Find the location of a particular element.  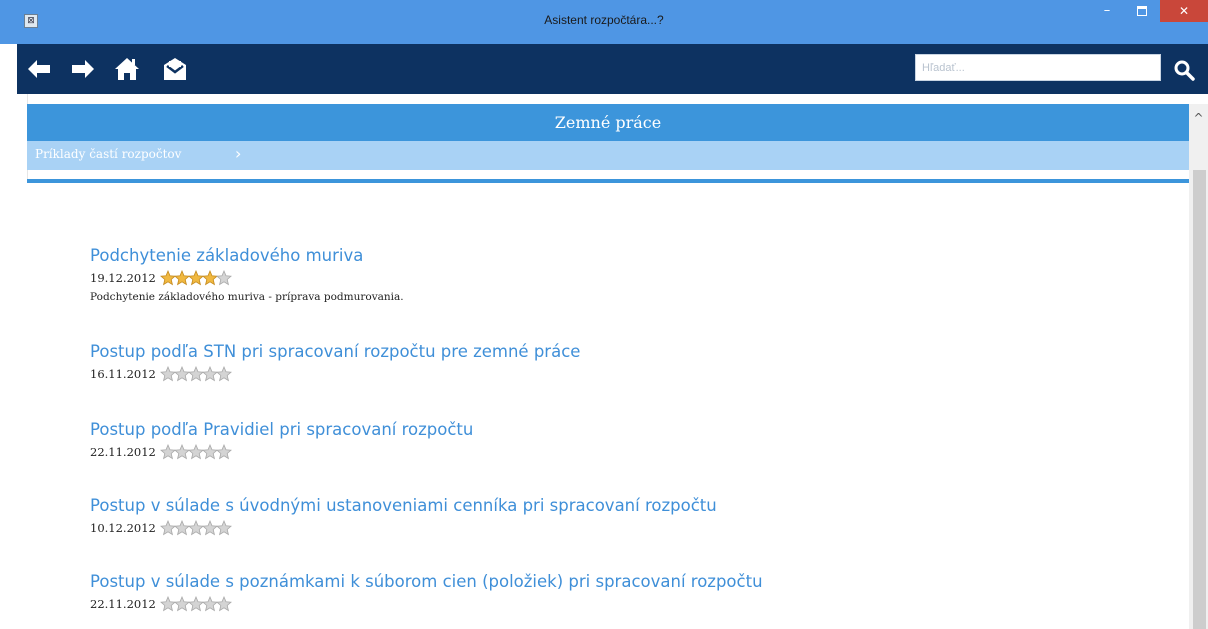

article-meta: 16.11.2012 is located at coordinates (335, 374).